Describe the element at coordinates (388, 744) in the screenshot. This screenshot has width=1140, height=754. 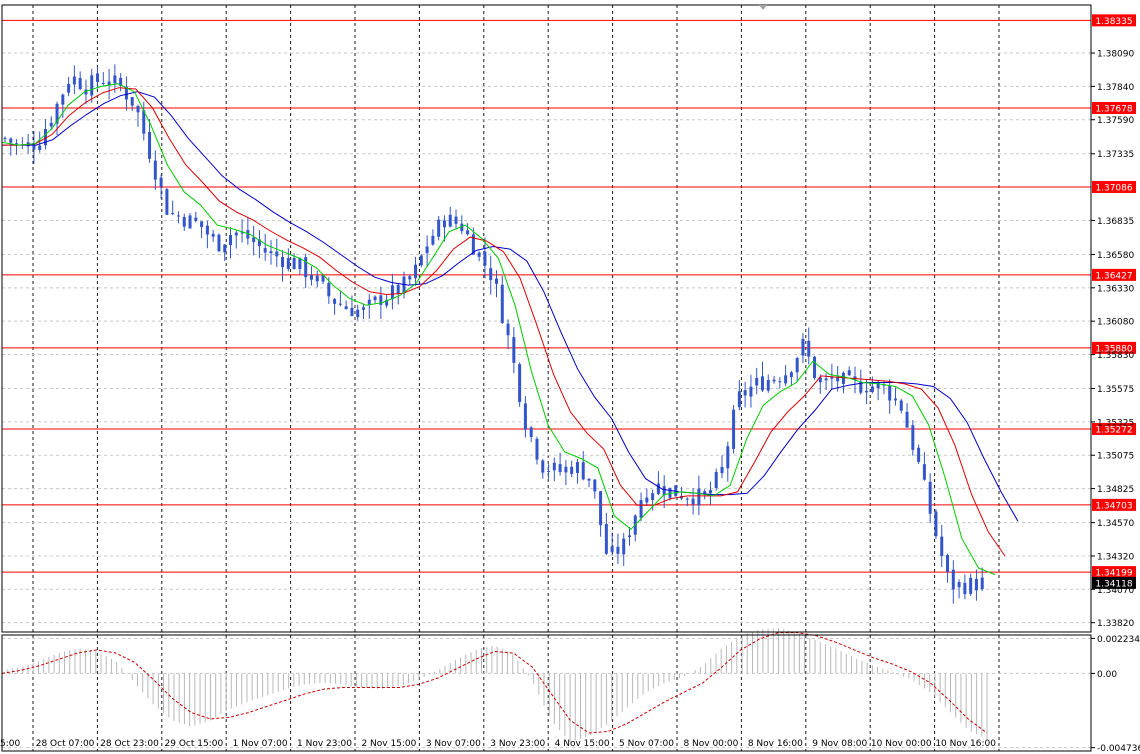
I see `time-tick-label: 2 Nov 15:00` at that location.